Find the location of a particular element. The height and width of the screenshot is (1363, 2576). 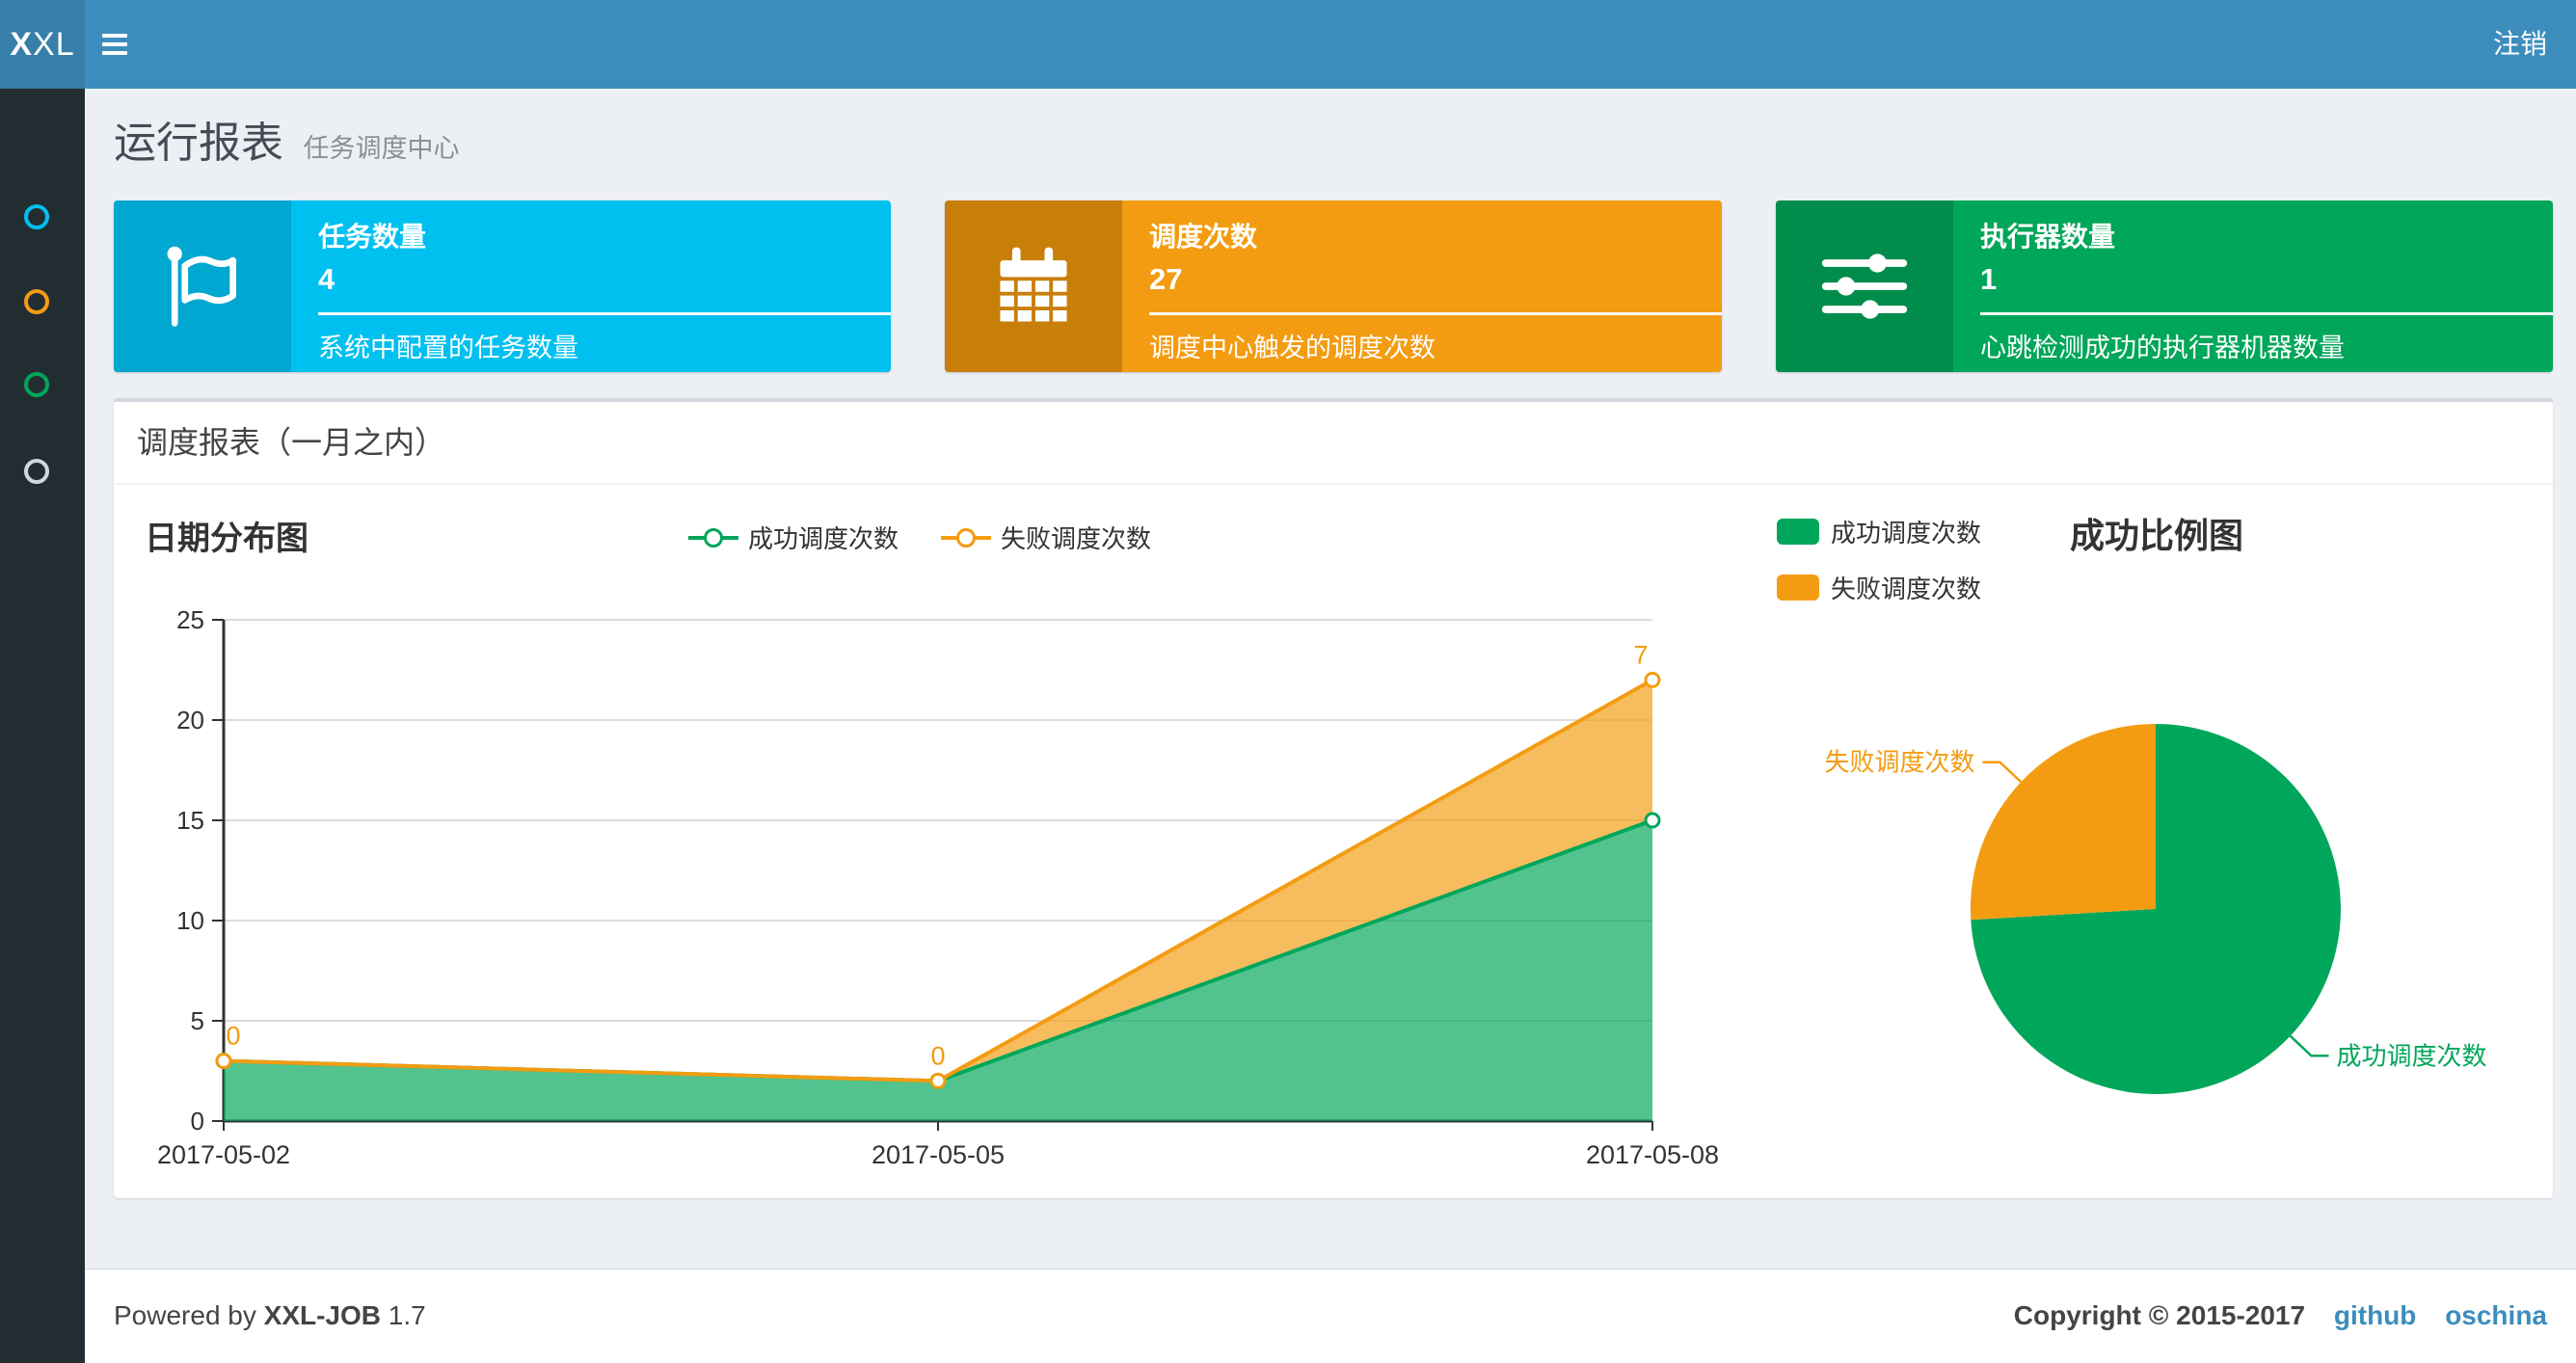

card-description: 系统中配置的任务数量 is located at coordinates (448, 348).